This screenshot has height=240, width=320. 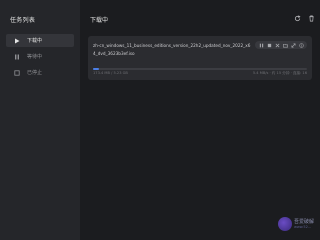 I want to click on close-icon, so click(x=277, y=45).